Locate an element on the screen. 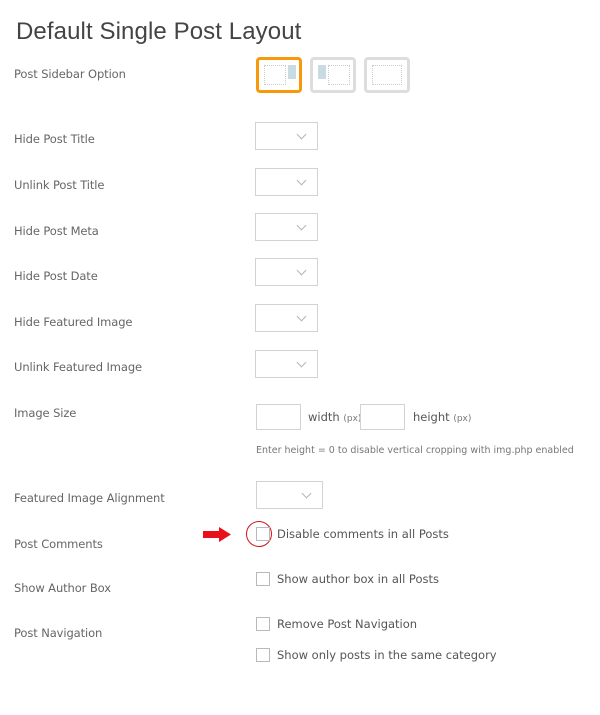  unlink-post-title-label: Unlink Post Title is located at coordinates (59, 185).